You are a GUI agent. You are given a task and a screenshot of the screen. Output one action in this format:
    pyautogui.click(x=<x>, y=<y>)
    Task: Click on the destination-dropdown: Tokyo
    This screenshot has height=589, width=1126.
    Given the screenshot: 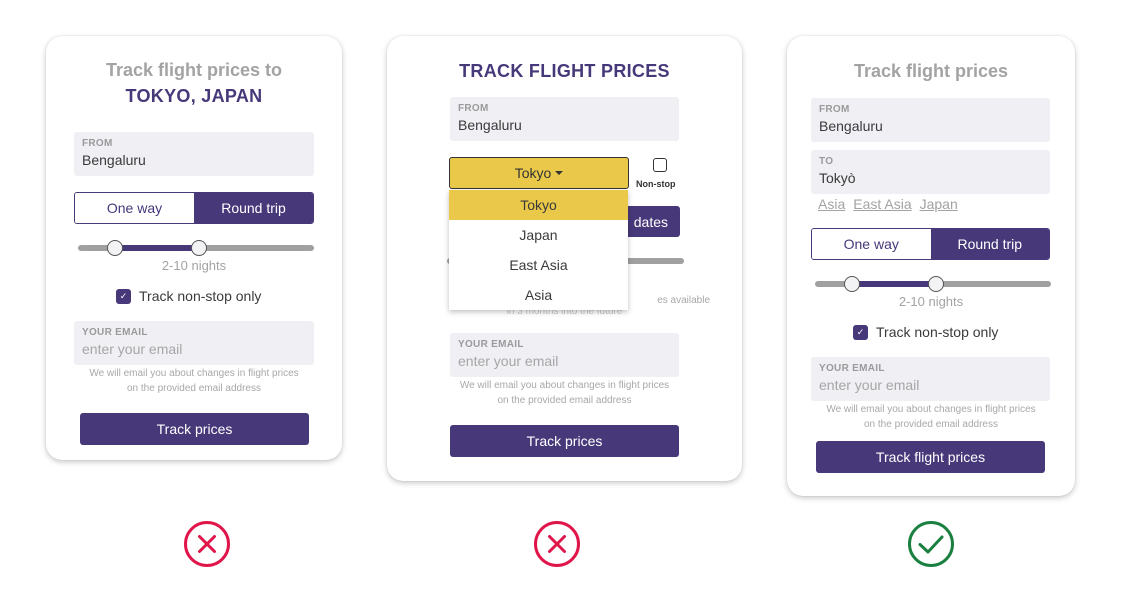 What is the action you would take?
    pyautogui.click(x=539, y=173)
    